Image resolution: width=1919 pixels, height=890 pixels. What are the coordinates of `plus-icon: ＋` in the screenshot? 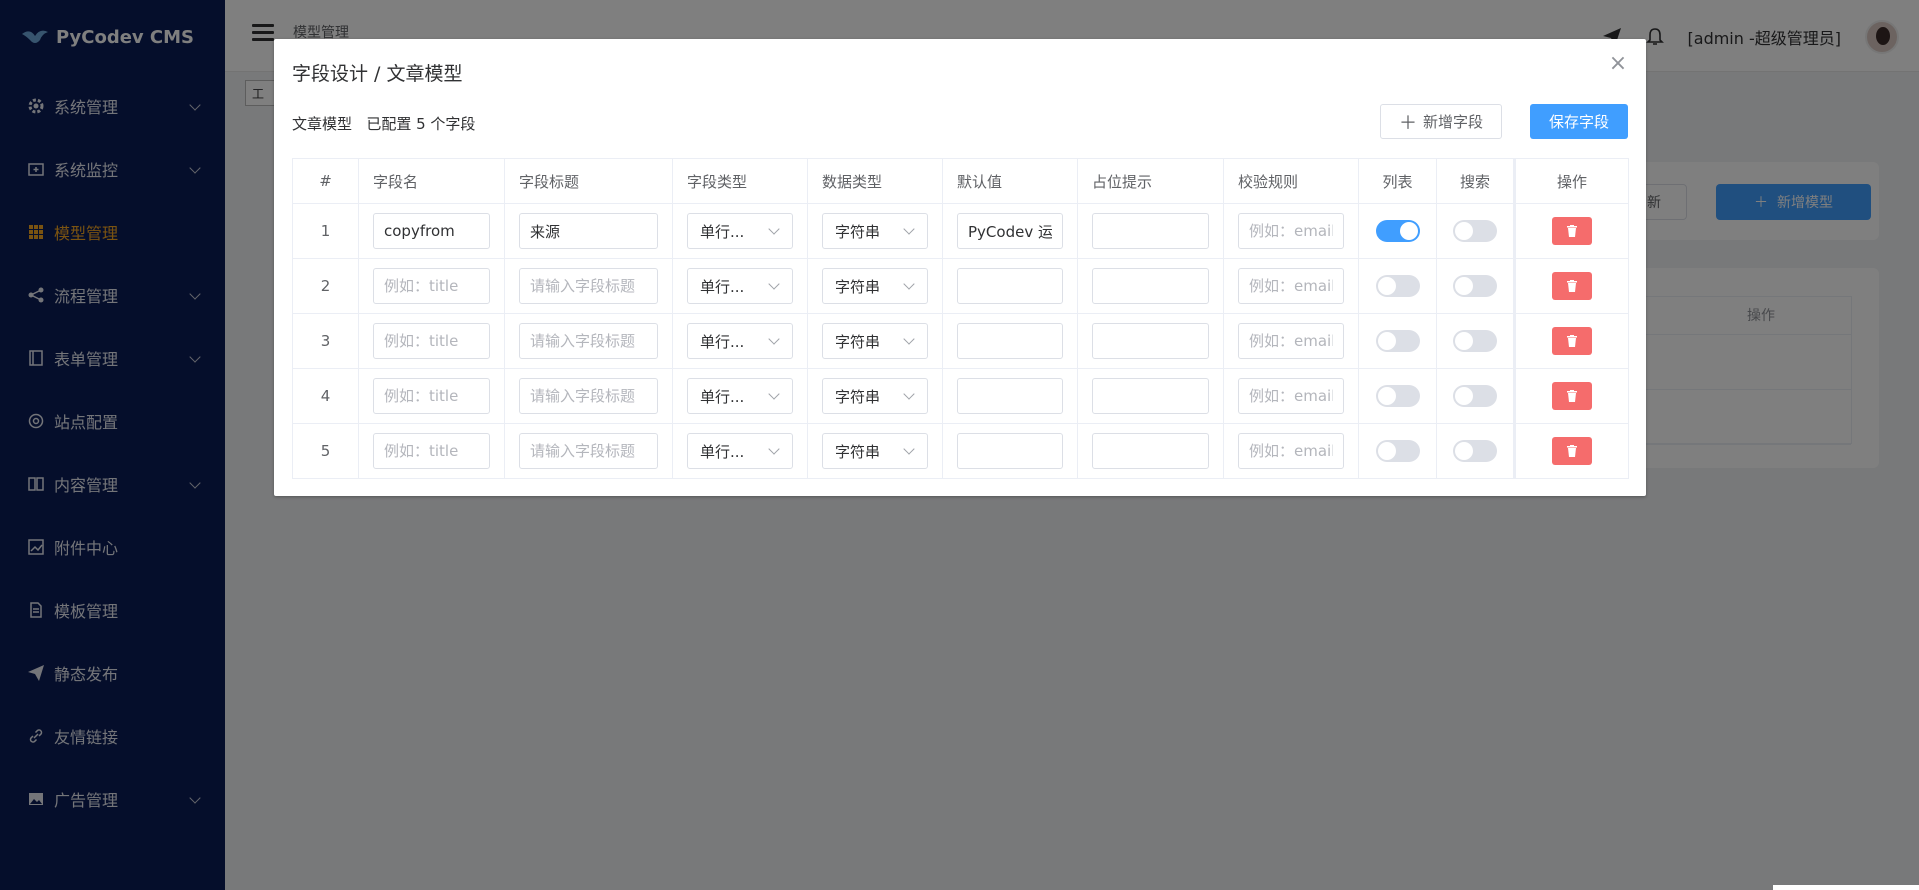 It's located at (1407, 123).